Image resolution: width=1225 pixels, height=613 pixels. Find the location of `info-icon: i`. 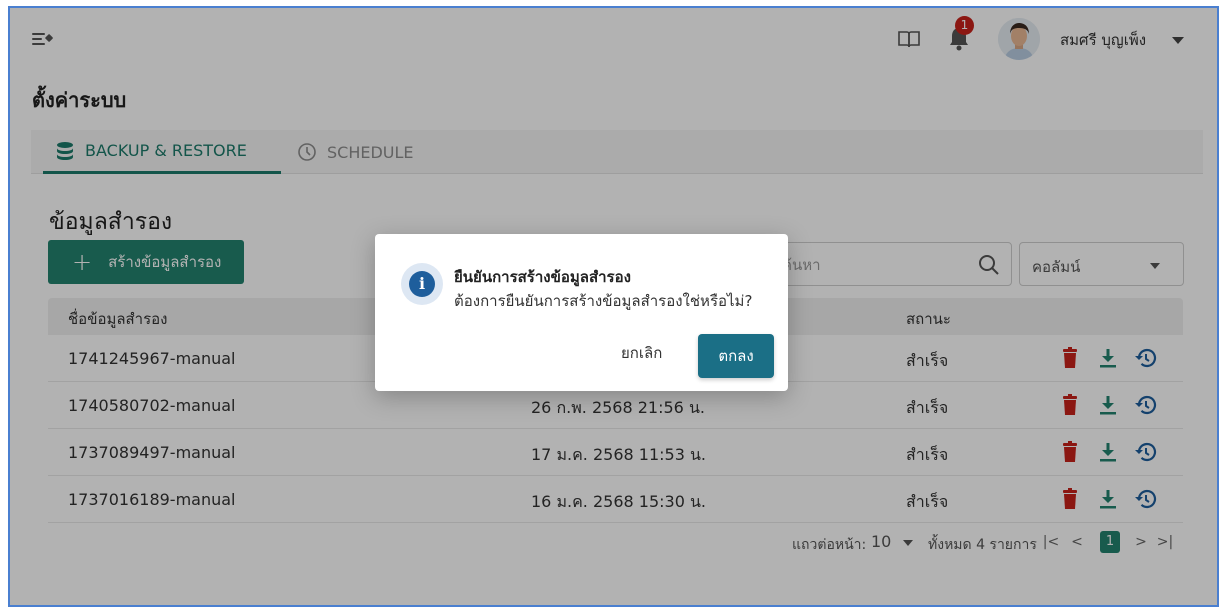

info-icon: i is located at coordinates (422, 284).